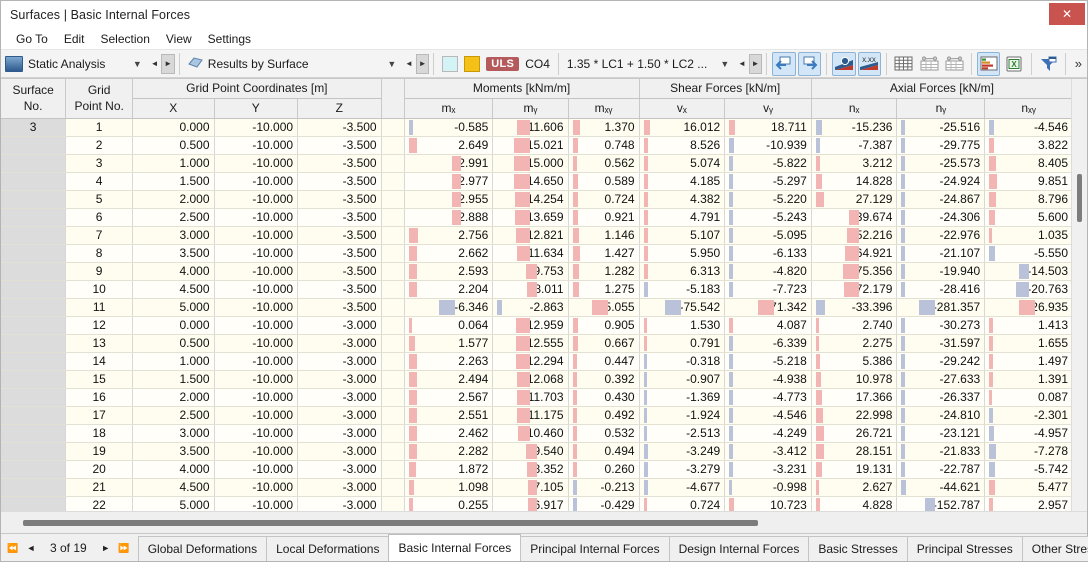  Describe the element at coordinates (34, 99) in the screenshot. I see `col-group-surface: Surface No.` at that location.